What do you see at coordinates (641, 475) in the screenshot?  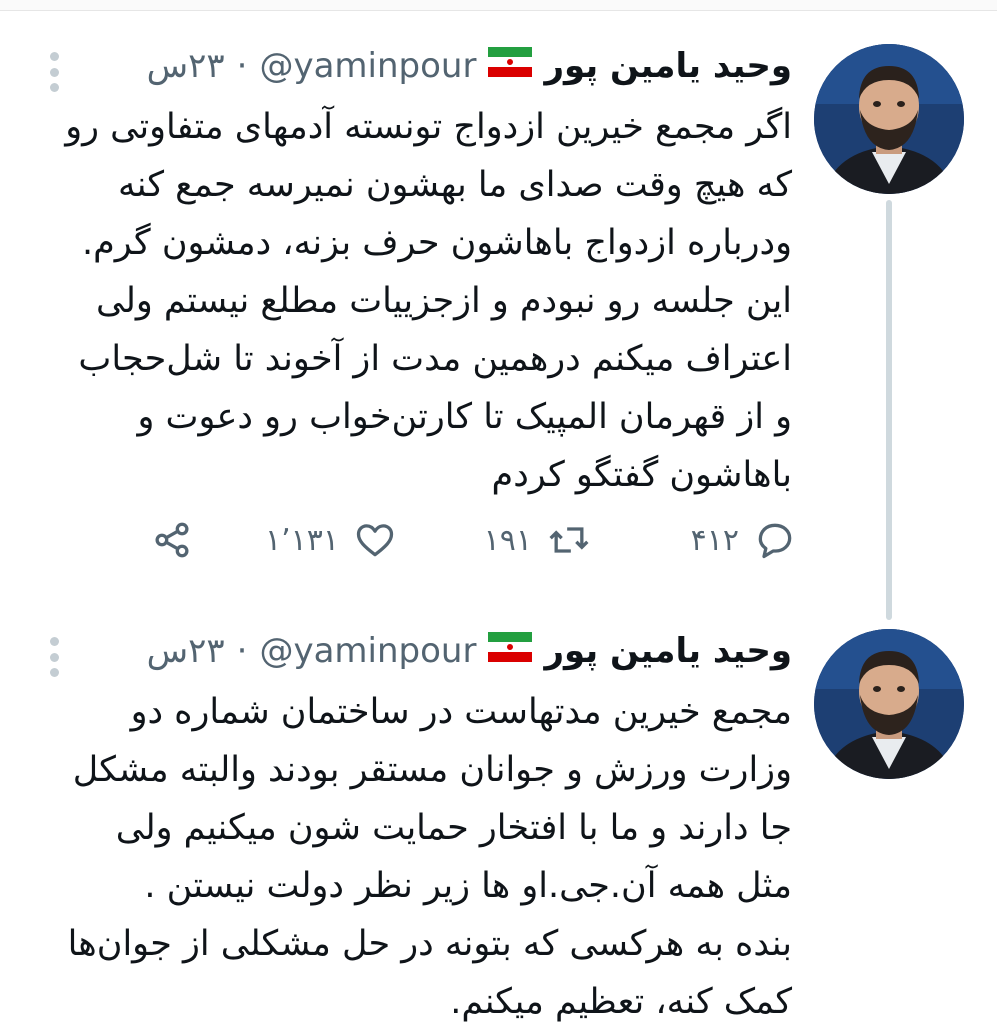 I see `tweet-text-line: باهاشون گفتگو کردم` at bounding box center [641, 475].